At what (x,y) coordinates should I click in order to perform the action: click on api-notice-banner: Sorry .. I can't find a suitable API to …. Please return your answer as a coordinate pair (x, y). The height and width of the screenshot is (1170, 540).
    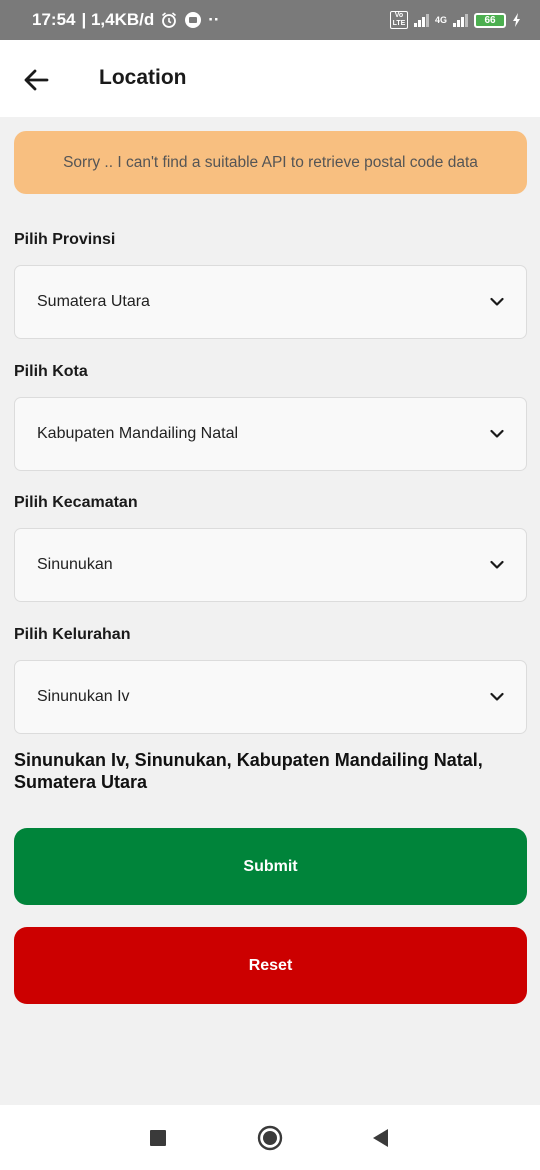
    Looking at the image, I should click on (270, 162).